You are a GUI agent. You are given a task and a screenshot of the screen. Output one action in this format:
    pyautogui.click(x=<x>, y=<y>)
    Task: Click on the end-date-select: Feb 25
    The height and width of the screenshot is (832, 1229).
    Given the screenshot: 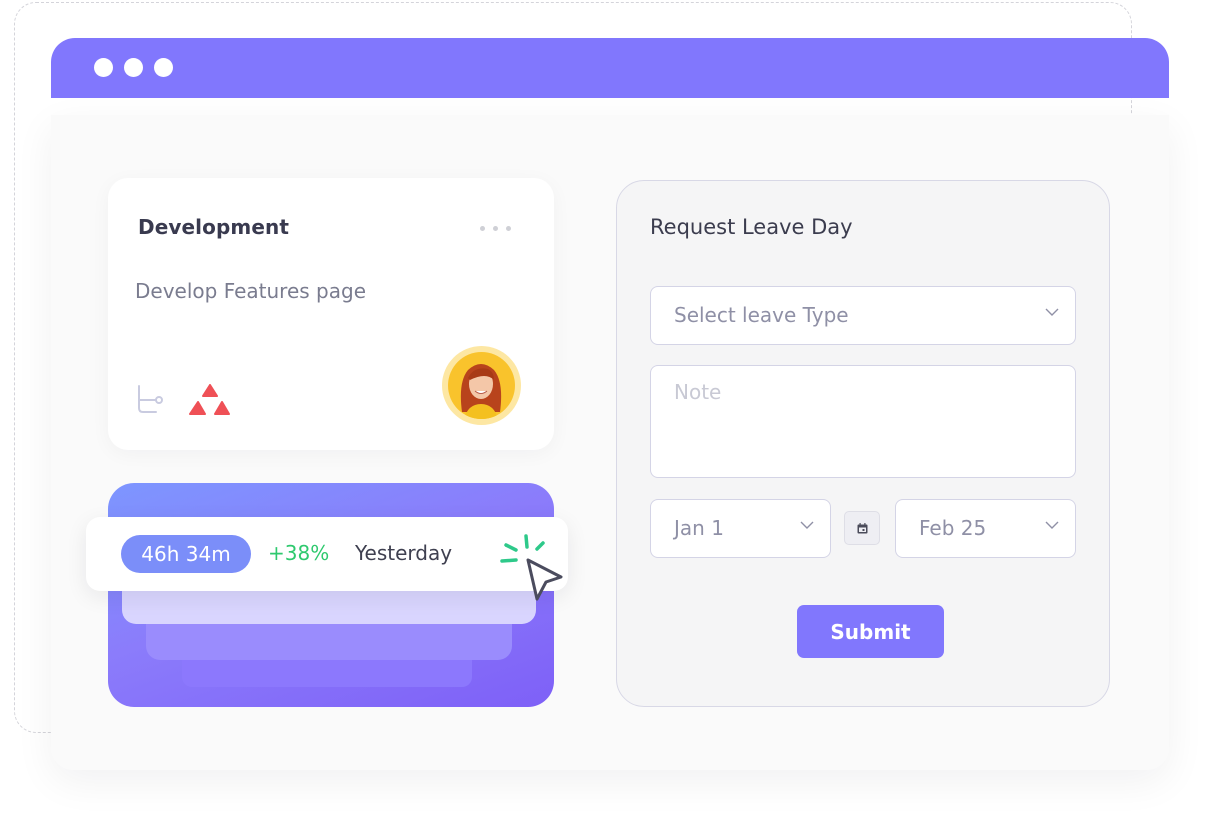 What is the action you would take?
    pyautogui.click(x=985, y=528)
    